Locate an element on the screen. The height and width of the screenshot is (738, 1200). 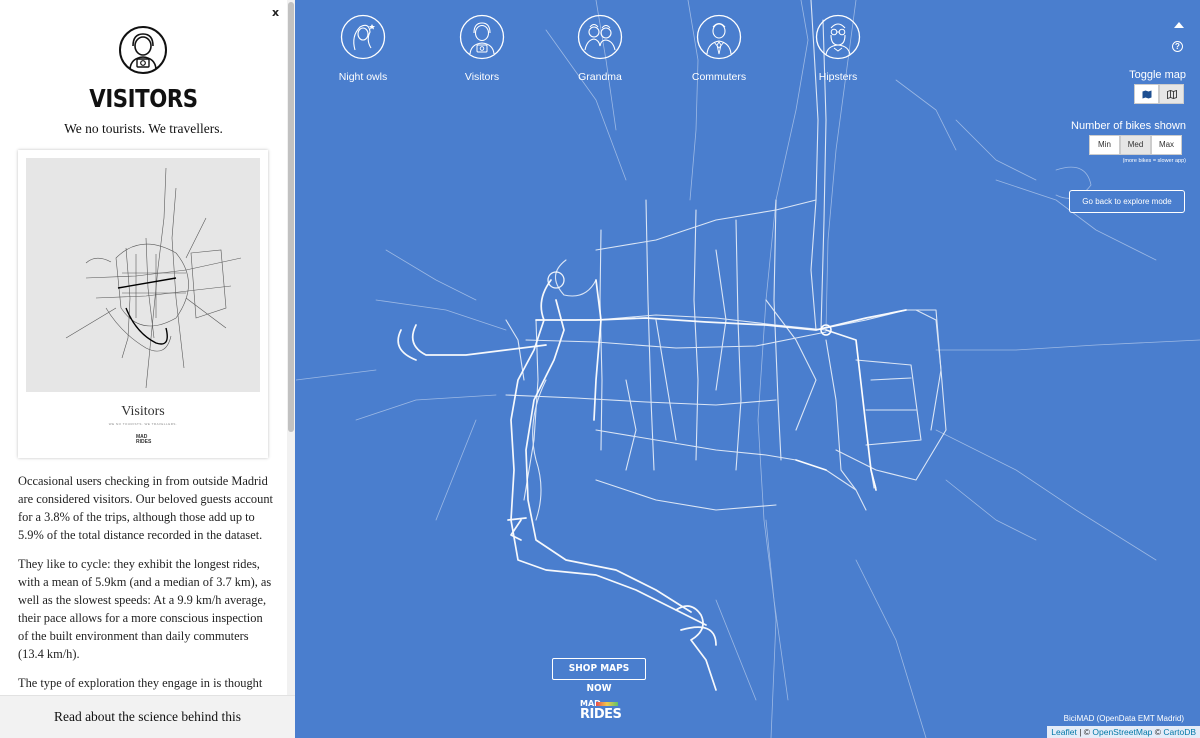
collapse-arrow-icon is located at coordinates (1179, 25).